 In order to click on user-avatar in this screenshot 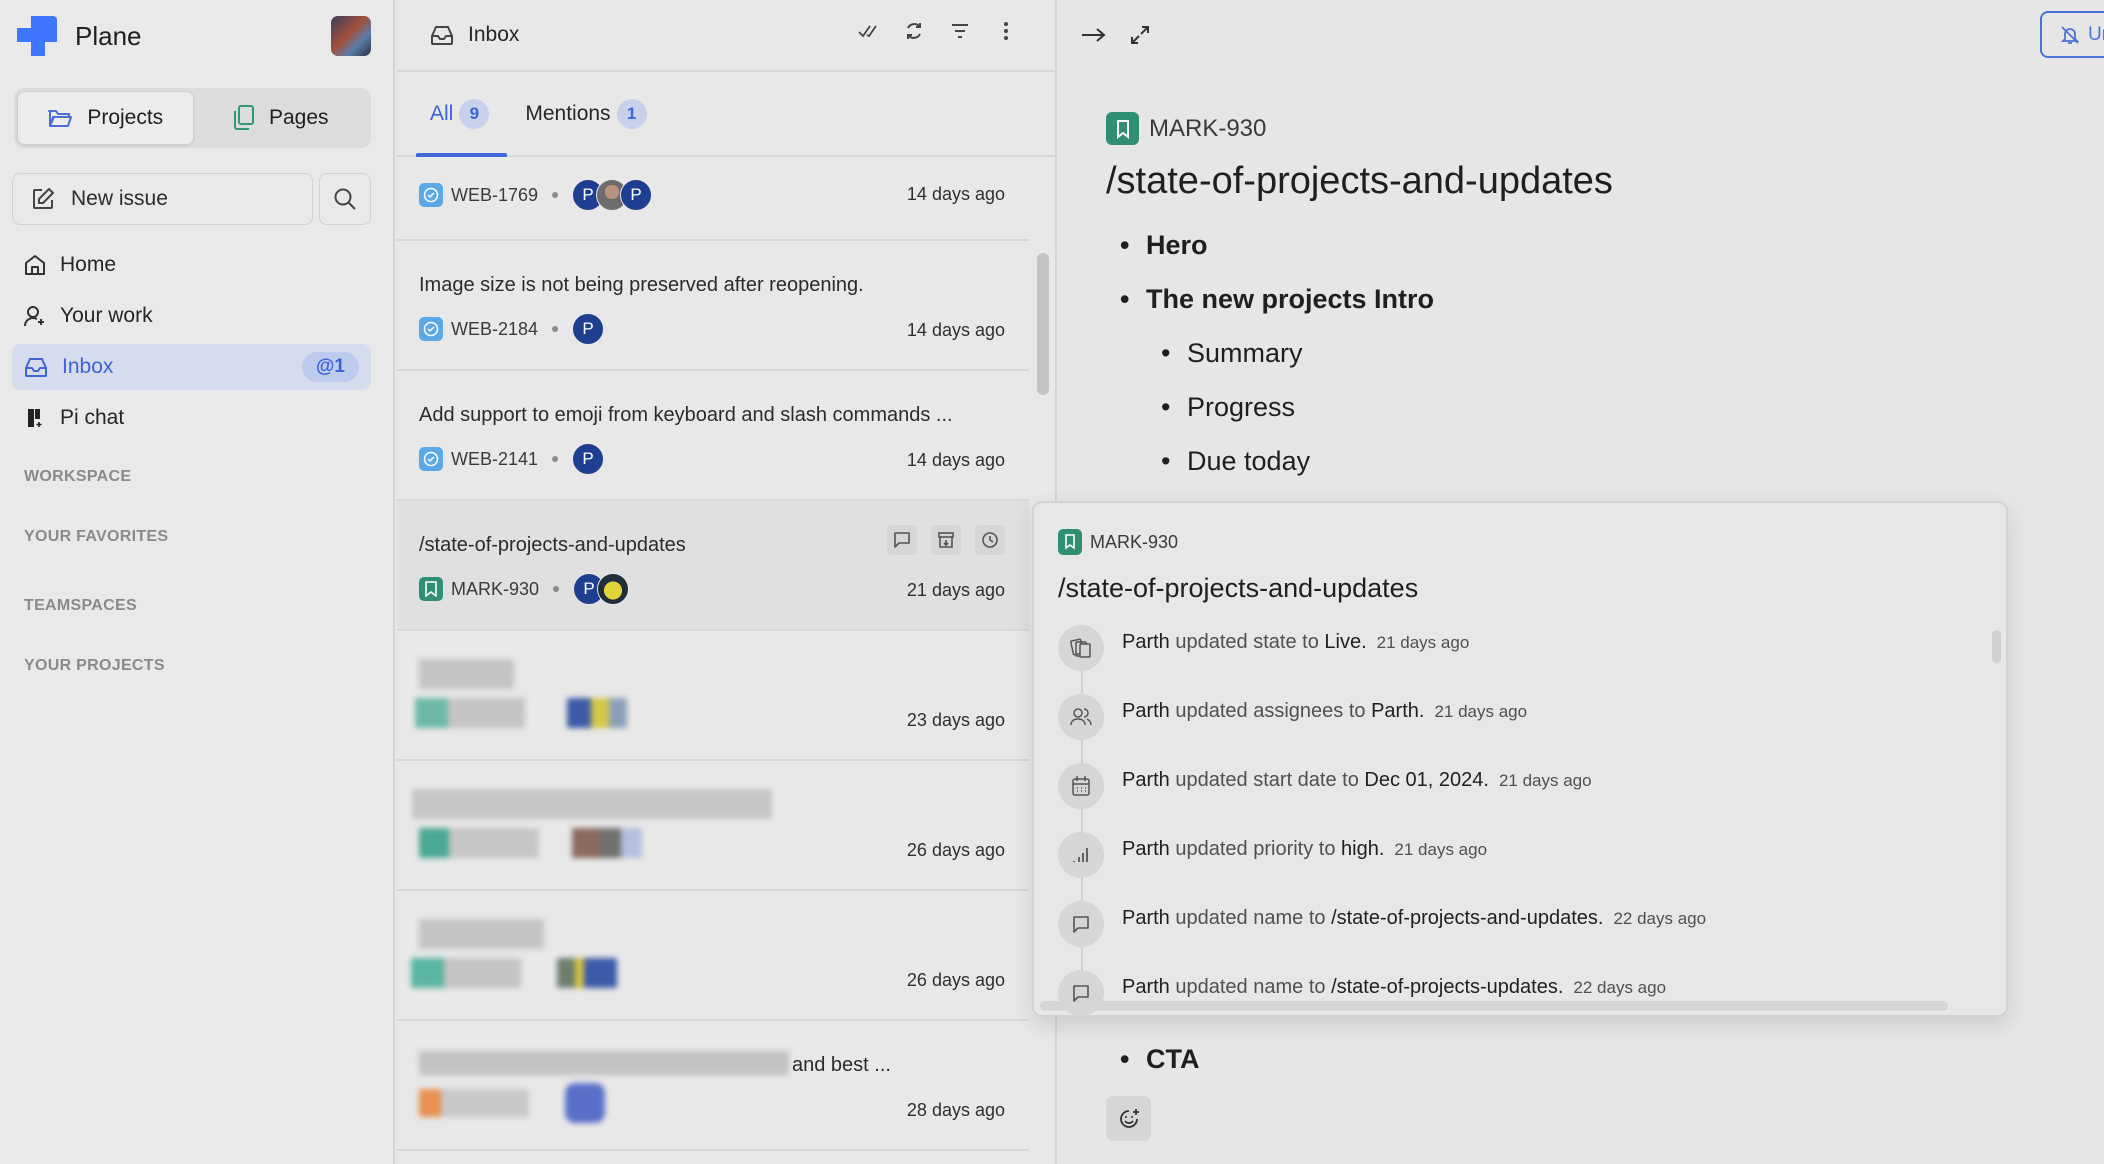, I will do `click(351, 36)`.